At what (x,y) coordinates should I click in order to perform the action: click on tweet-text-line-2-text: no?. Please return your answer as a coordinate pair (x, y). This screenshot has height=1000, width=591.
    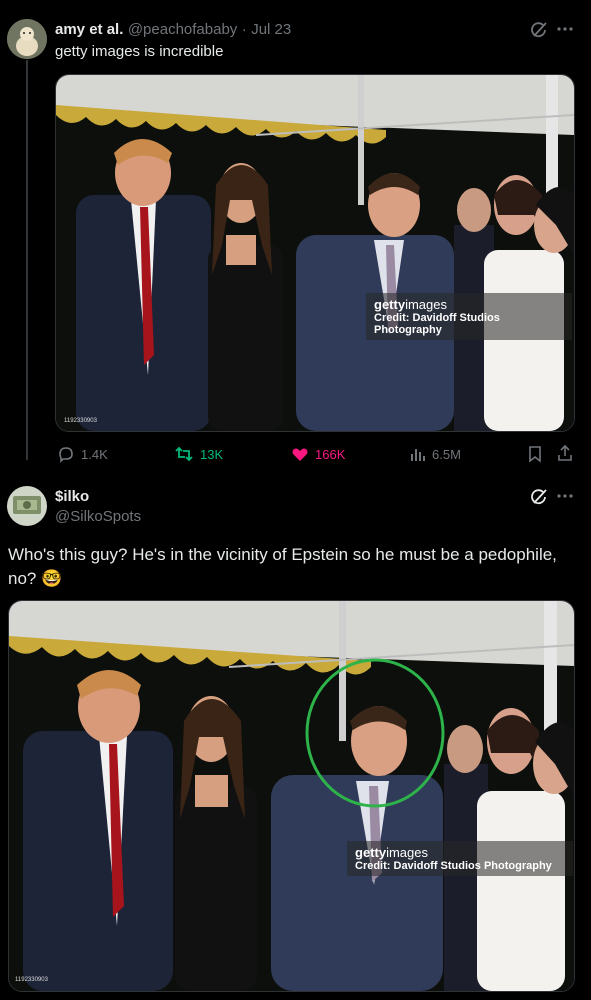
    Looking at the image, I should click on (22, 578).